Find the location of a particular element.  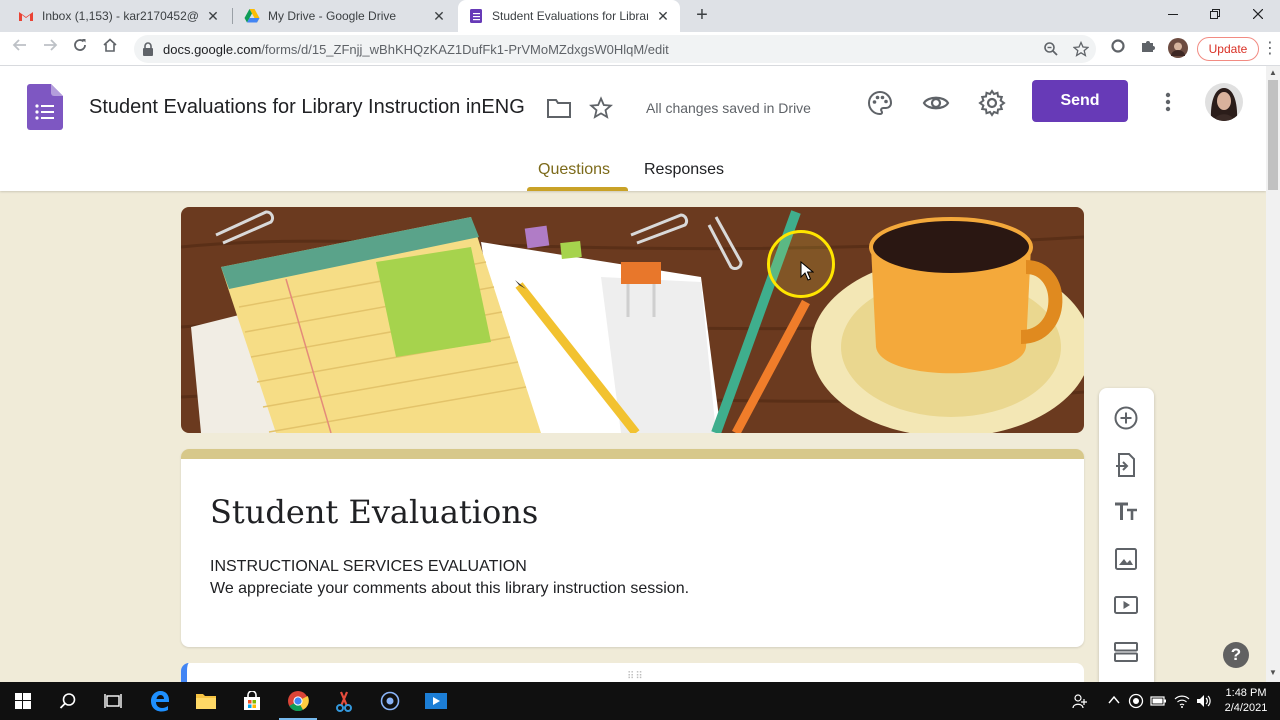

store-button is located at coordinates (252, 701).